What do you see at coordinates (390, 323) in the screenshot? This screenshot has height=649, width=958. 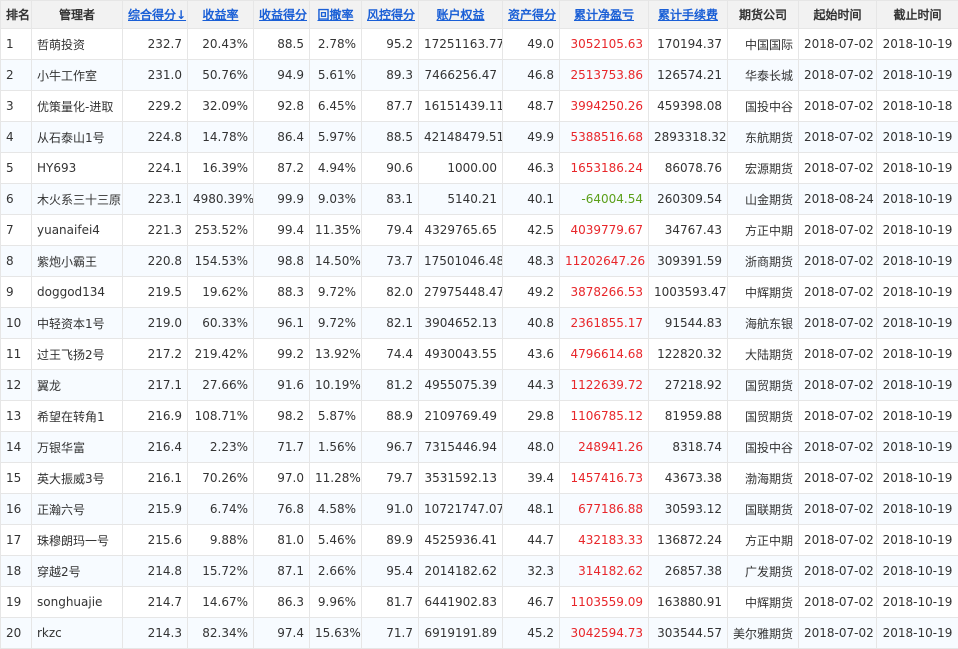 I see `cell-risk-score: 82.1` at bounding box center [390, 323].